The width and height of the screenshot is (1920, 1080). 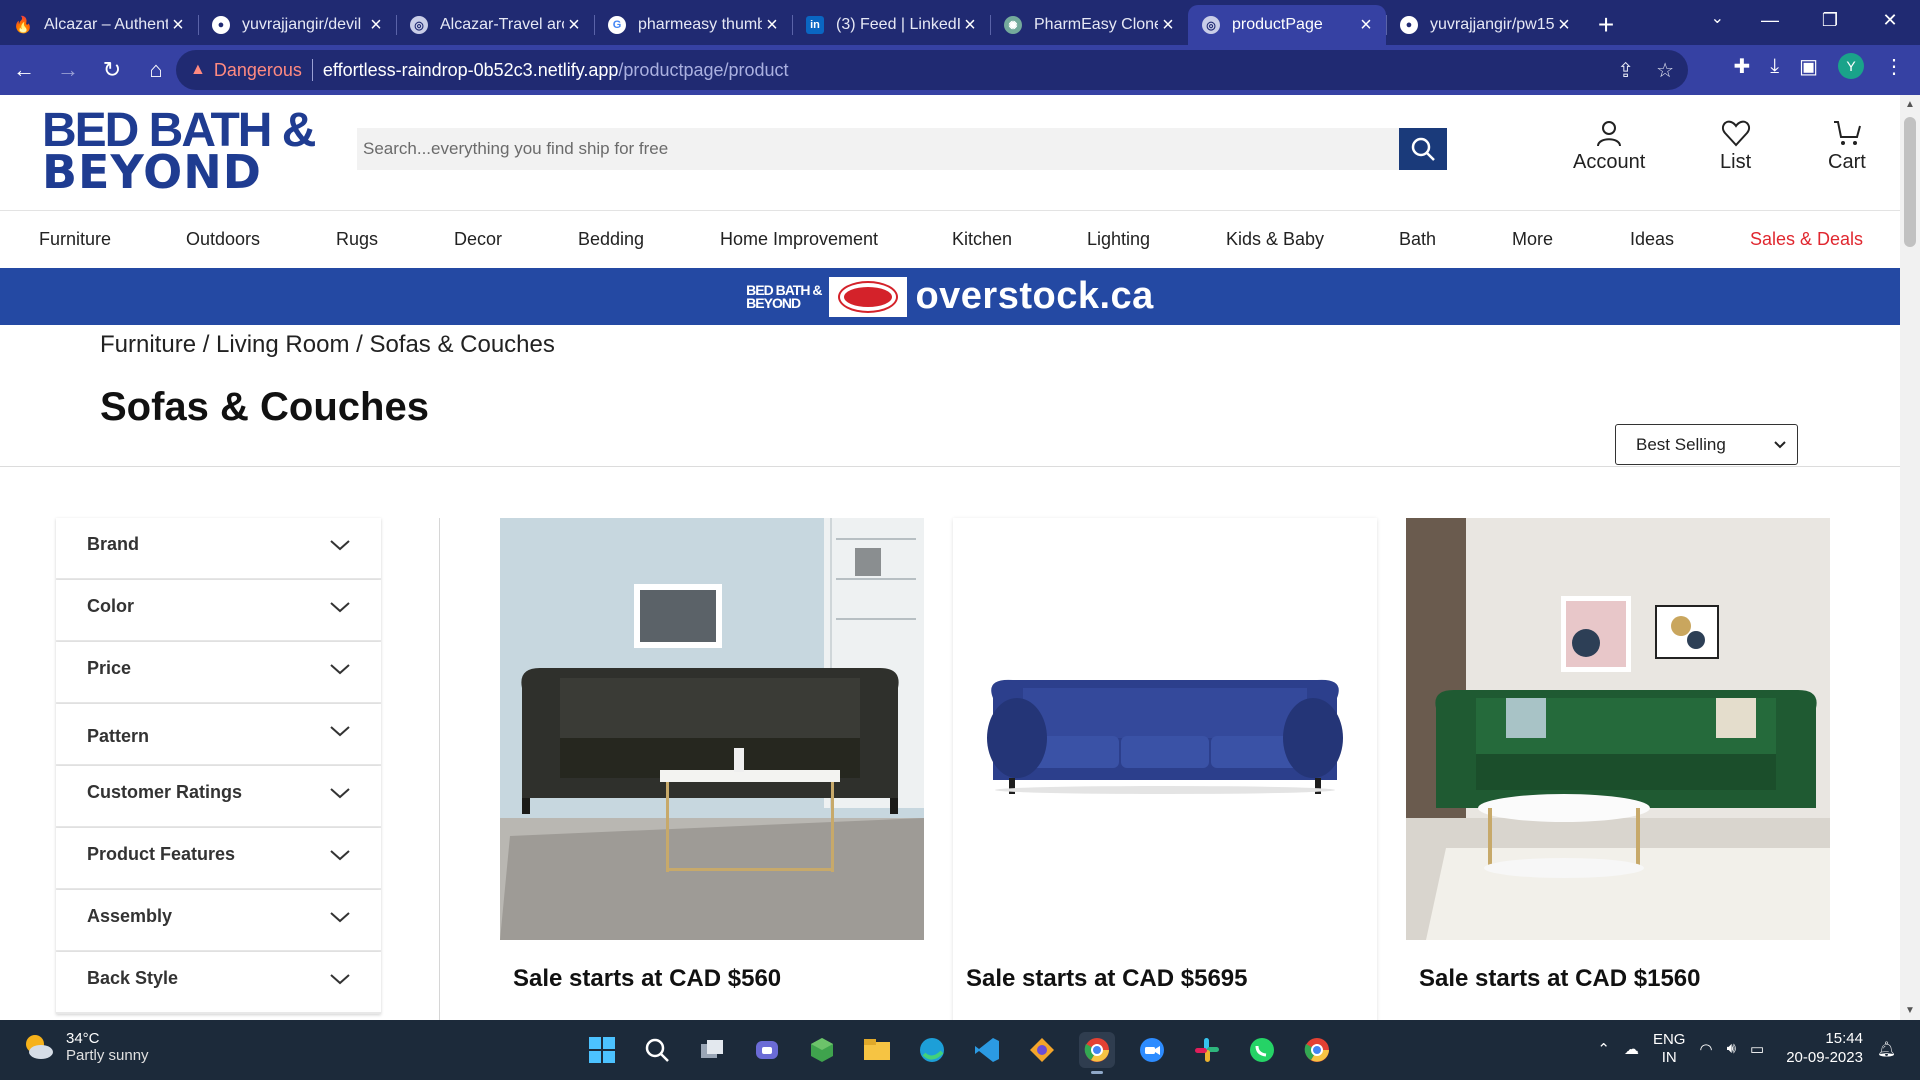 I want to click on search-icon, so click(x=657, y=1050).